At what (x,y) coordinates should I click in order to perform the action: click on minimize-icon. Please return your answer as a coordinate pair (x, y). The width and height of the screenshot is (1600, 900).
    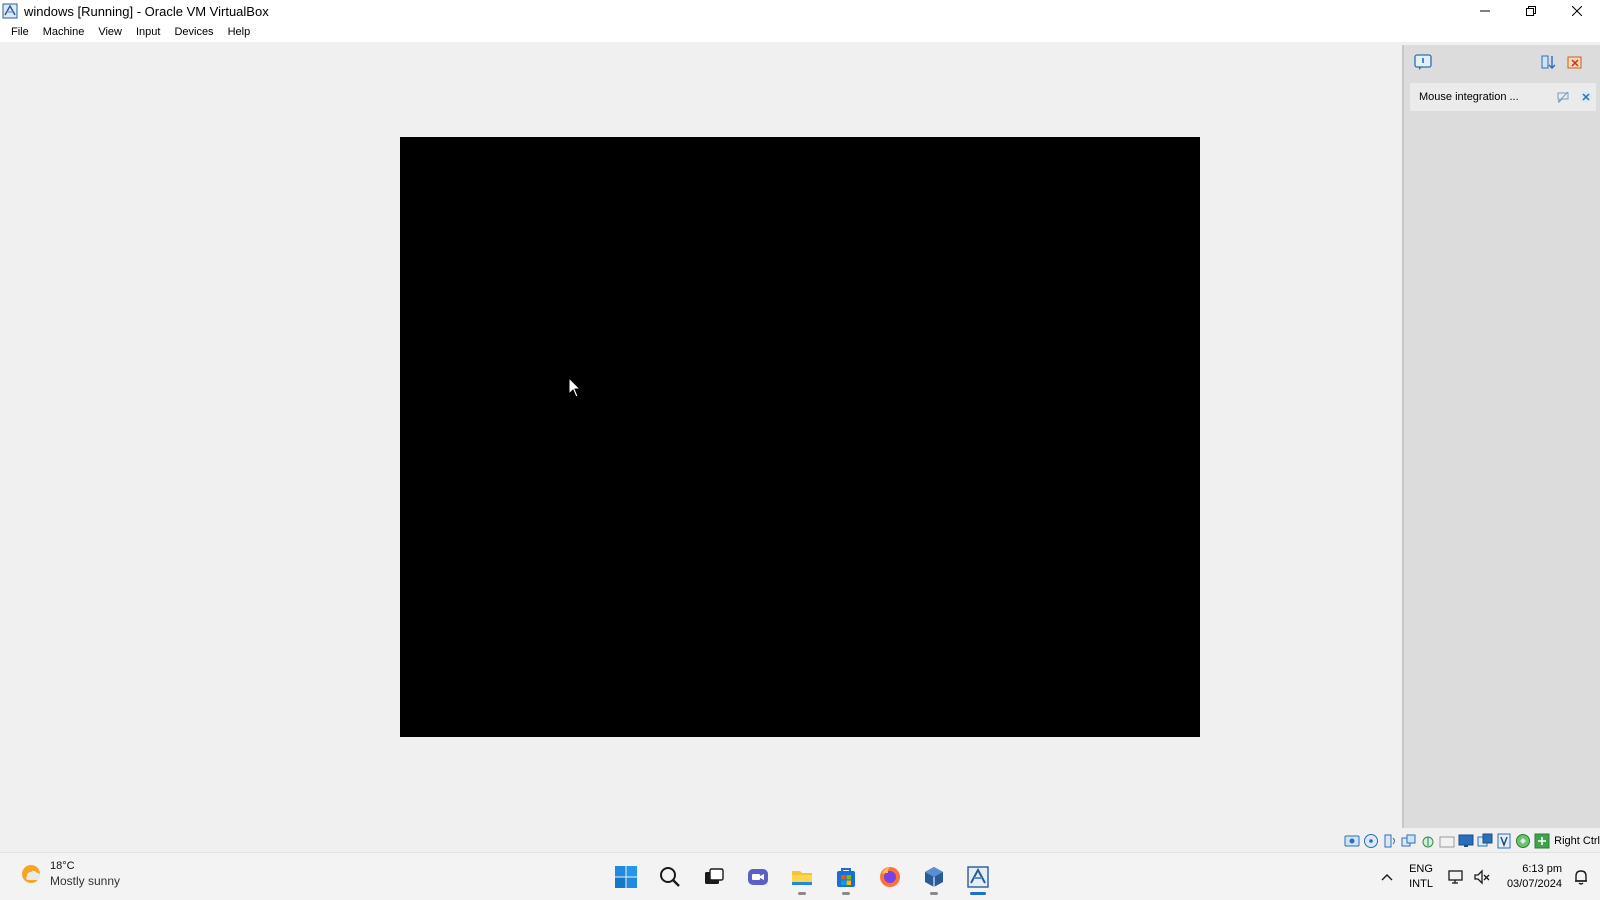
    Looking at the image, I should click on (1485, 11).